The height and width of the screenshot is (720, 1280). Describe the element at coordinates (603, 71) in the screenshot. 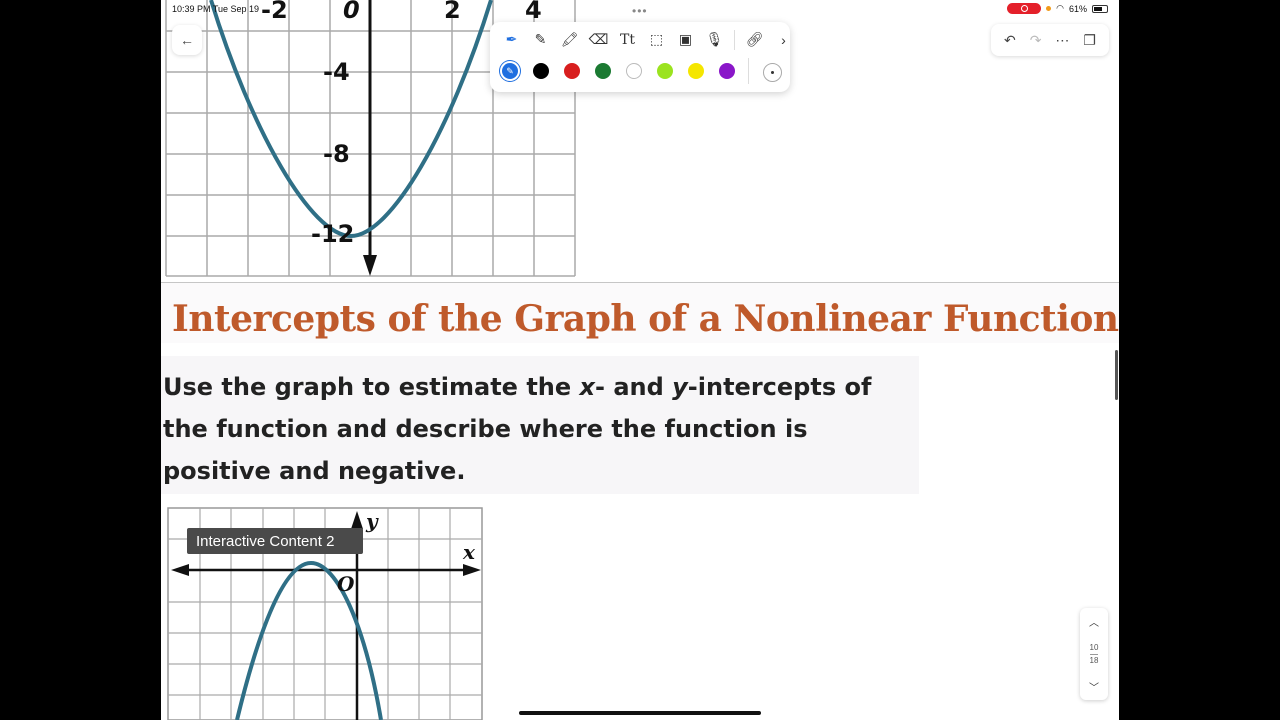

I see `color-green-swatch` at that location.